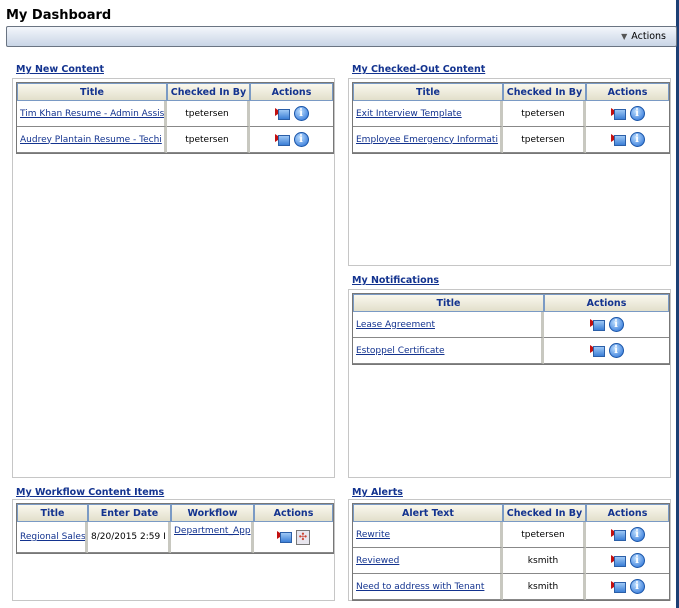  I want to click on actions-menu-button: ▼ Actions, so click(643, 36).